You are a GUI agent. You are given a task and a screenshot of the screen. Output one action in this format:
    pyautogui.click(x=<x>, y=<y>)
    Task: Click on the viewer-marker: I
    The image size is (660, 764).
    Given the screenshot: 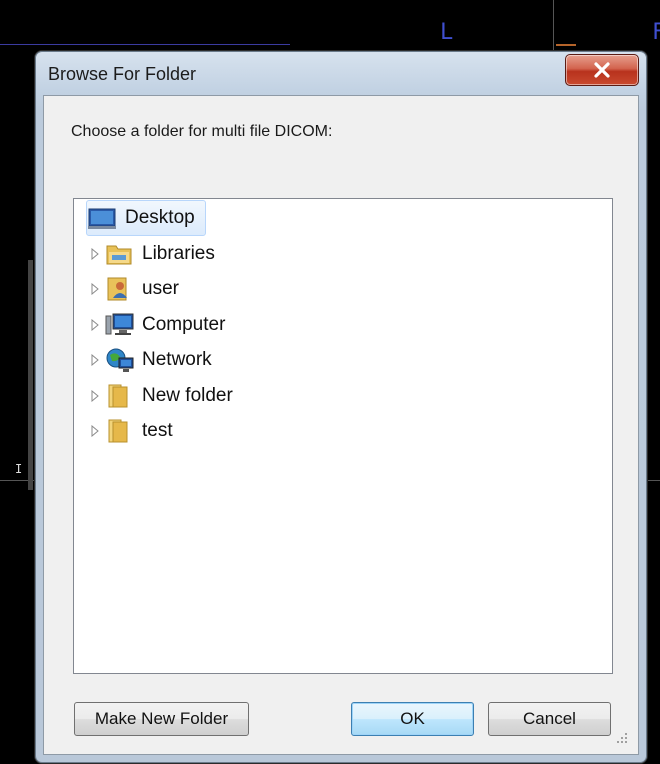 What is the action you would take?
    pyautogui.click(x=19, y=469)
    